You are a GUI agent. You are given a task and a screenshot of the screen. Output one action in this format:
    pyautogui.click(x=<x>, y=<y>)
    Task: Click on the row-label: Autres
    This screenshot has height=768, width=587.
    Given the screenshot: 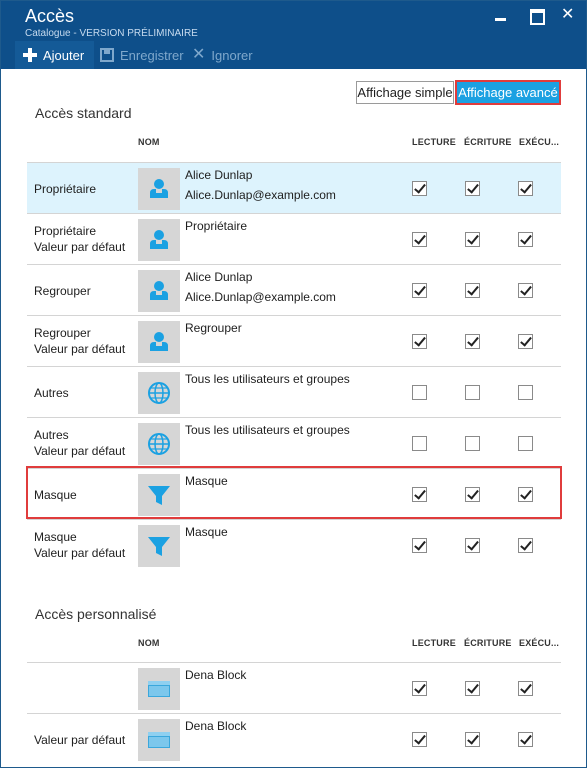 What is the action you would take?
    pyautogui.click(x=51, y=393)
    